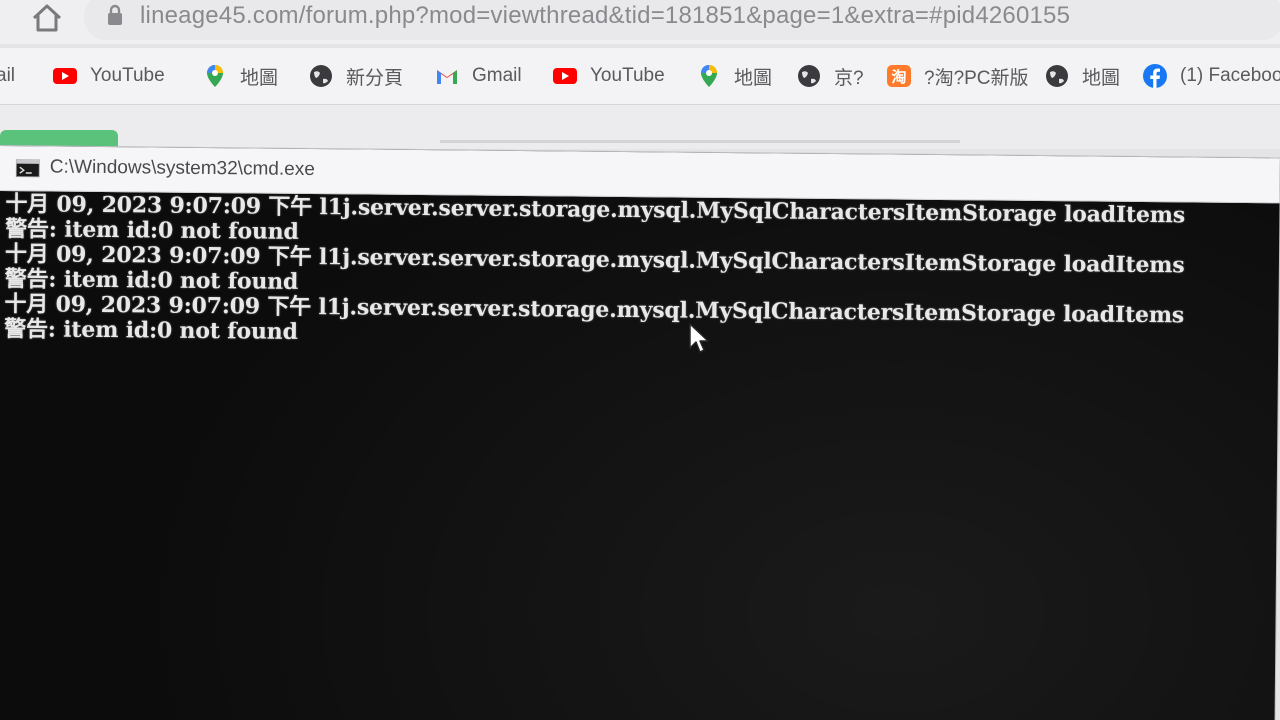  I want to click on bookmark-maps: 地圖, so click(240, 76).